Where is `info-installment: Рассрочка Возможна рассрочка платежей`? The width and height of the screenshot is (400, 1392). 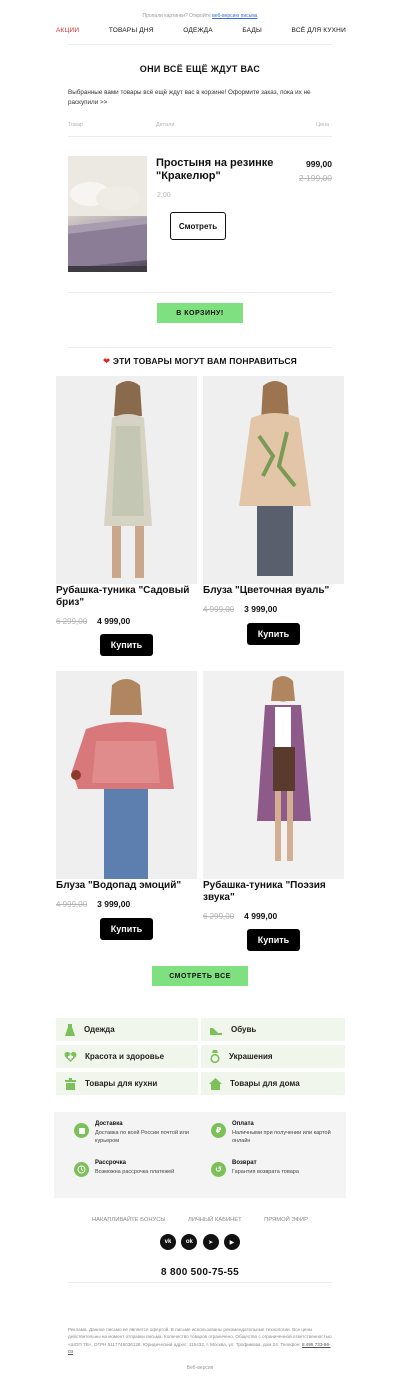
info-installment: Рассрочка Возможна рассрочка платежей is located at coordinates (134, 1168).